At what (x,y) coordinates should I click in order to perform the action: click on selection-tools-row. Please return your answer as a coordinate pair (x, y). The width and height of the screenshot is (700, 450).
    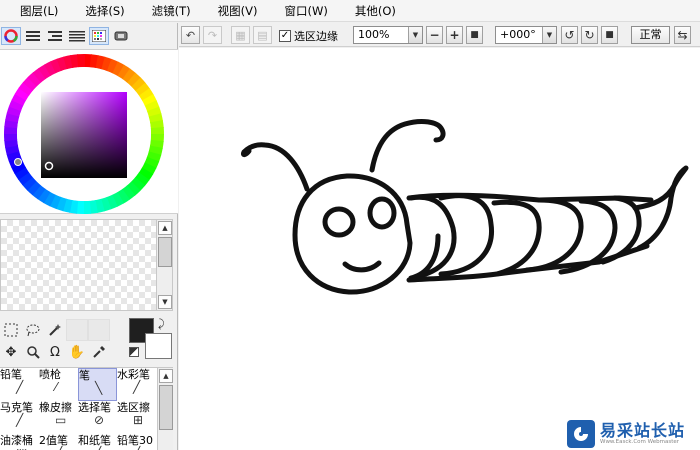
    Looking at the image, I should click on (55, 330).